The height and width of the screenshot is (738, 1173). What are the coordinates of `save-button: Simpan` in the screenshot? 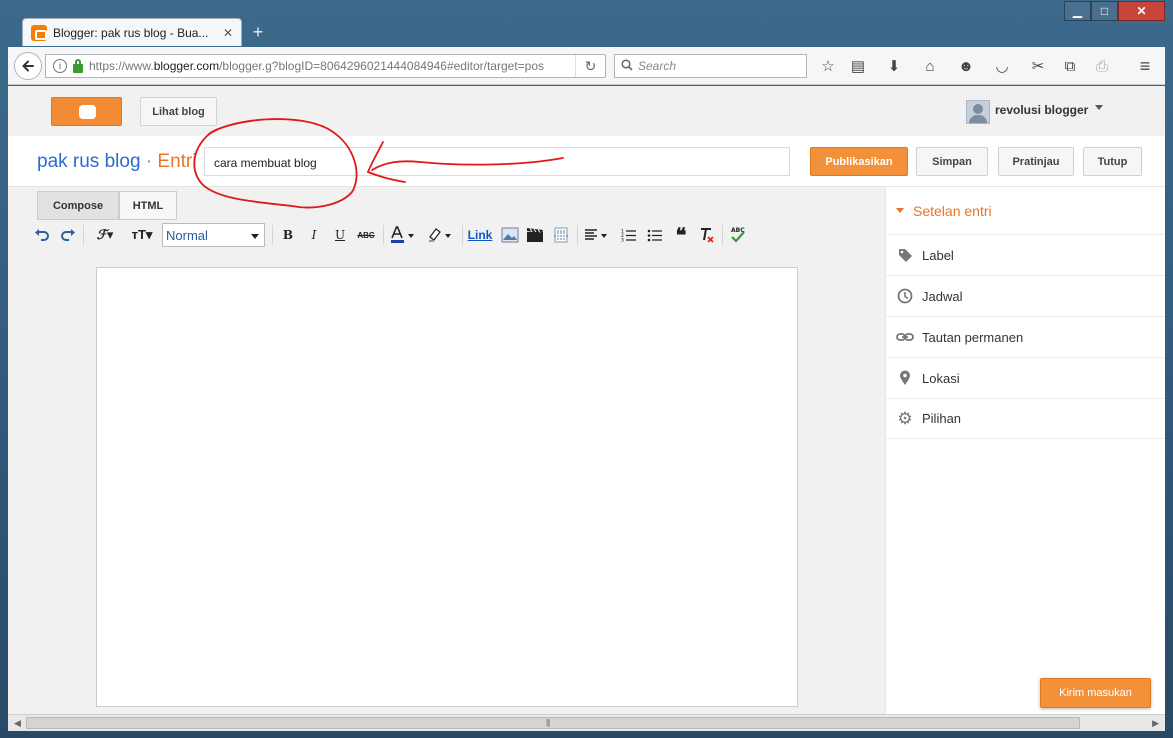 It's located at (952, 161).